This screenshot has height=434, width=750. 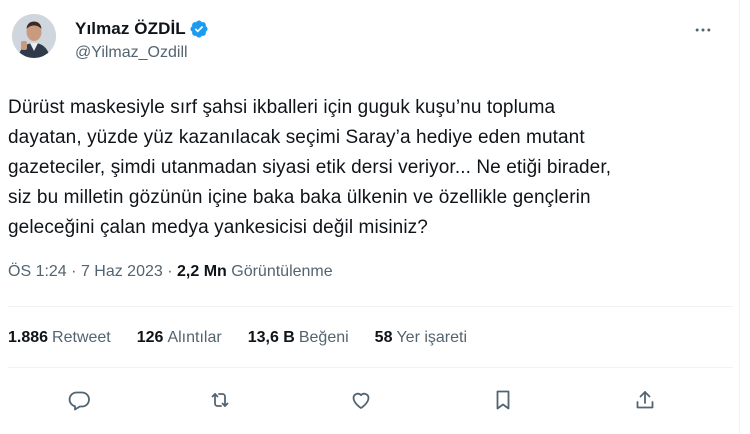 I want to click on bookmark-button, so click(x=503, y=402).